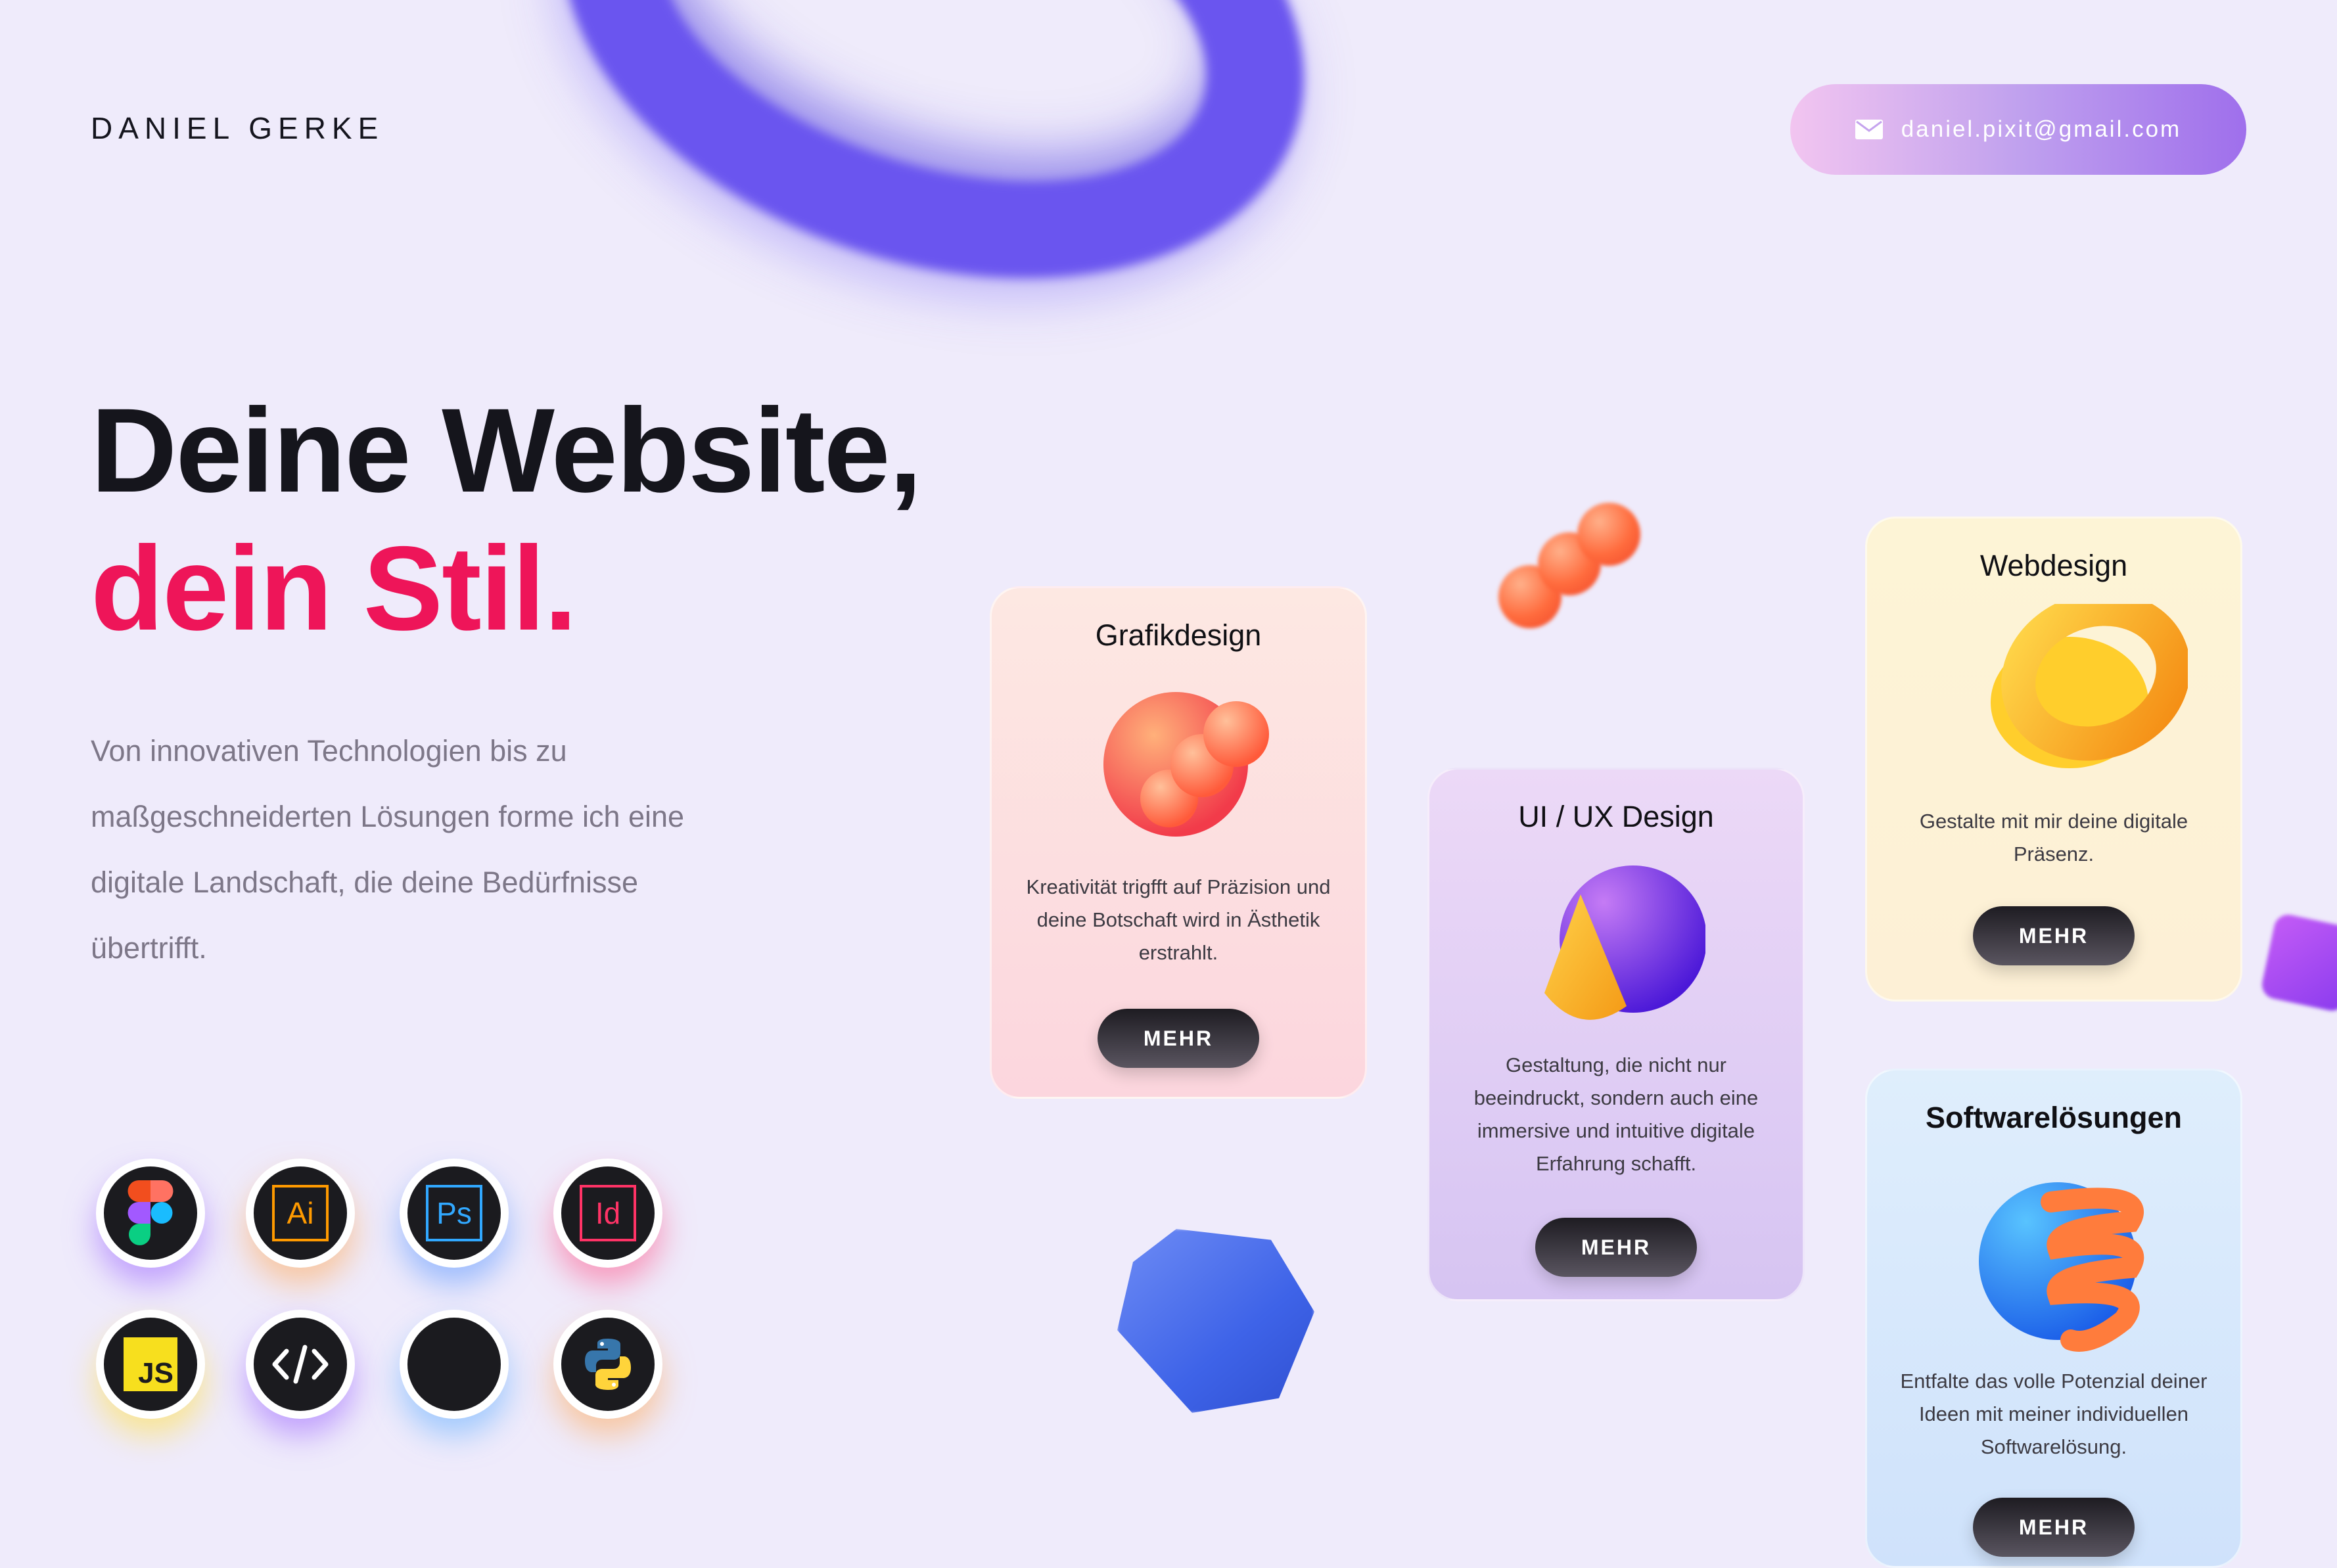 The height and width of the screenshot is (1568, 2337). I want to click on figma-icon, so click(150, 1213).